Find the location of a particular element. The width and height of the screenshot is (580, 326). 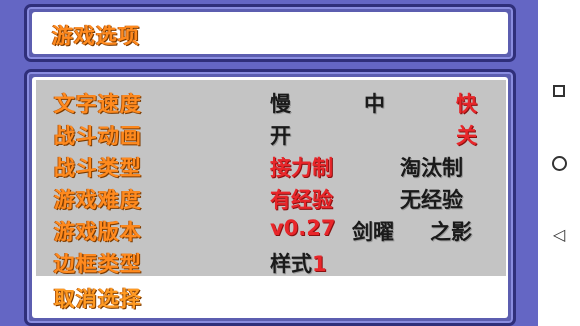

option-value-off: 关 is located at coordinates (466, 135).